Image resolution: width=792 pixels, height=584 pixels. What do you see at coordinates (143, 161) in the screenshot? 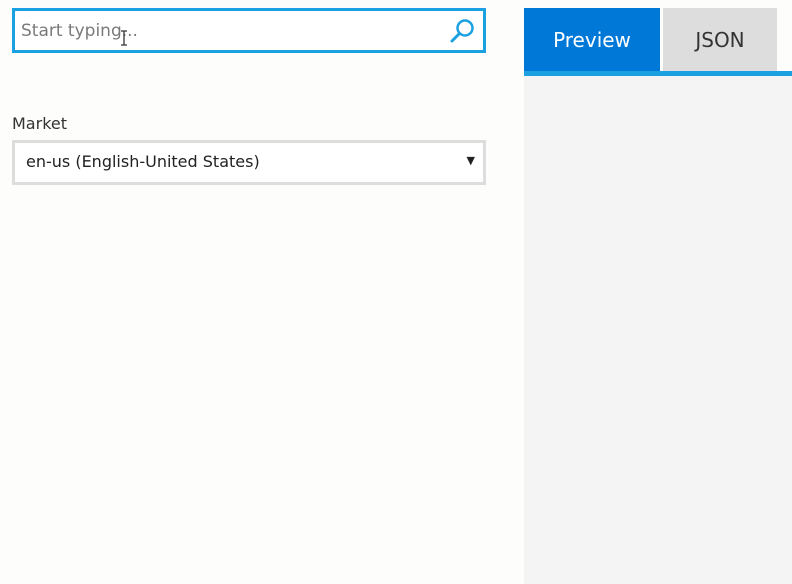
I see `market-select-value: en-us (English-United States)` at bounding box center [143, 161].